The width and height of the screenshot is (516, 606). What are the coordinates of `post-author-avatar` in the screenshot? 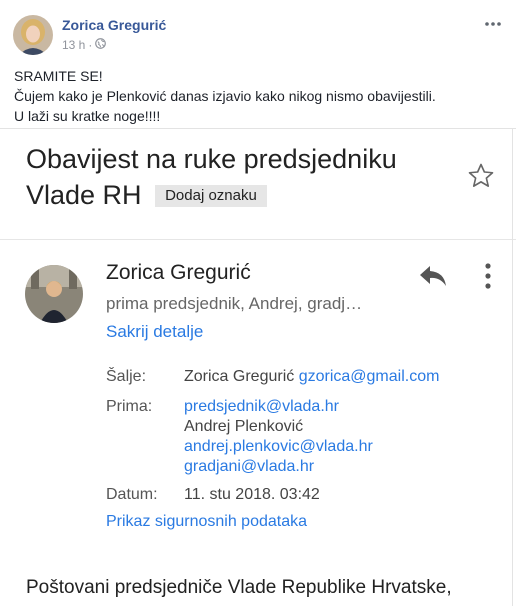 It's located at (33, 35).